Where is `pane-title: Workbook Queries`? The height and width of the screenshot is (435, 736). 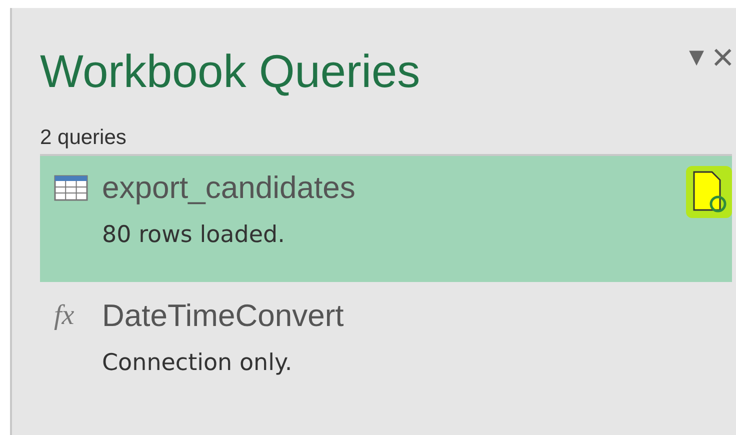 pane-title: Workbook Queries is located at coordinates (231, 71).